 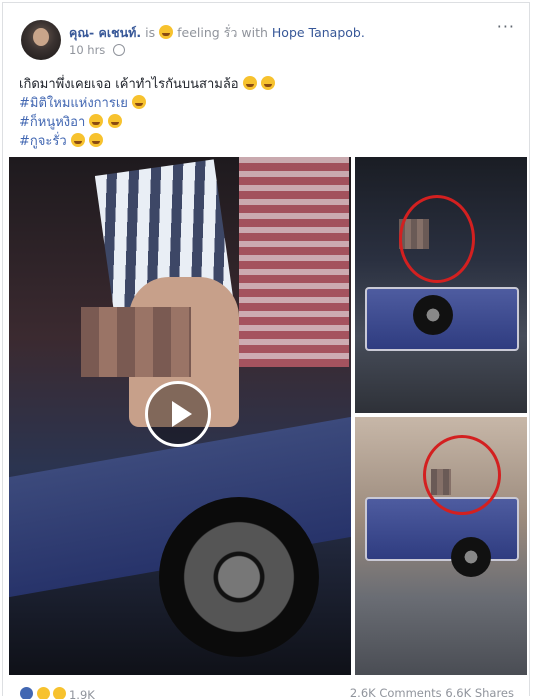 I want to click on like-reaction-icon, so click(x=26, y=692).